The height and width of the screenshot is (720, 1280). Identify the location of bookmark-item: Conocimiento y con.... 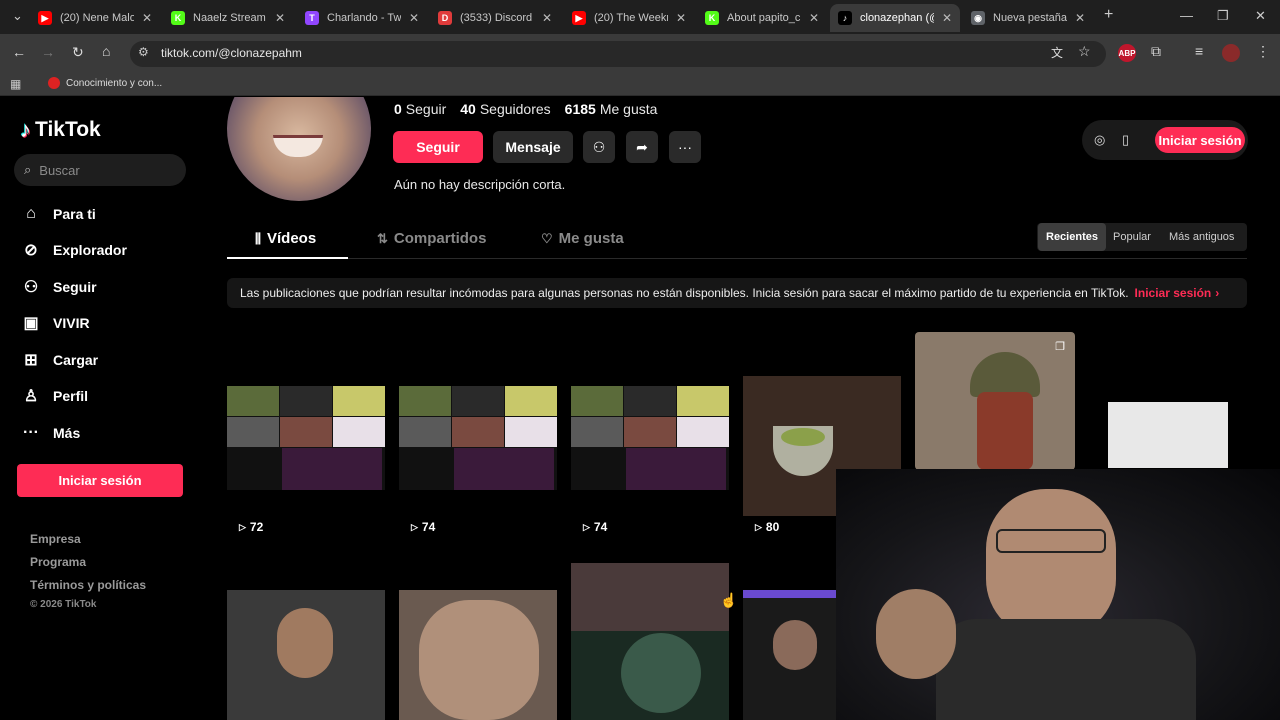
(105, 83).